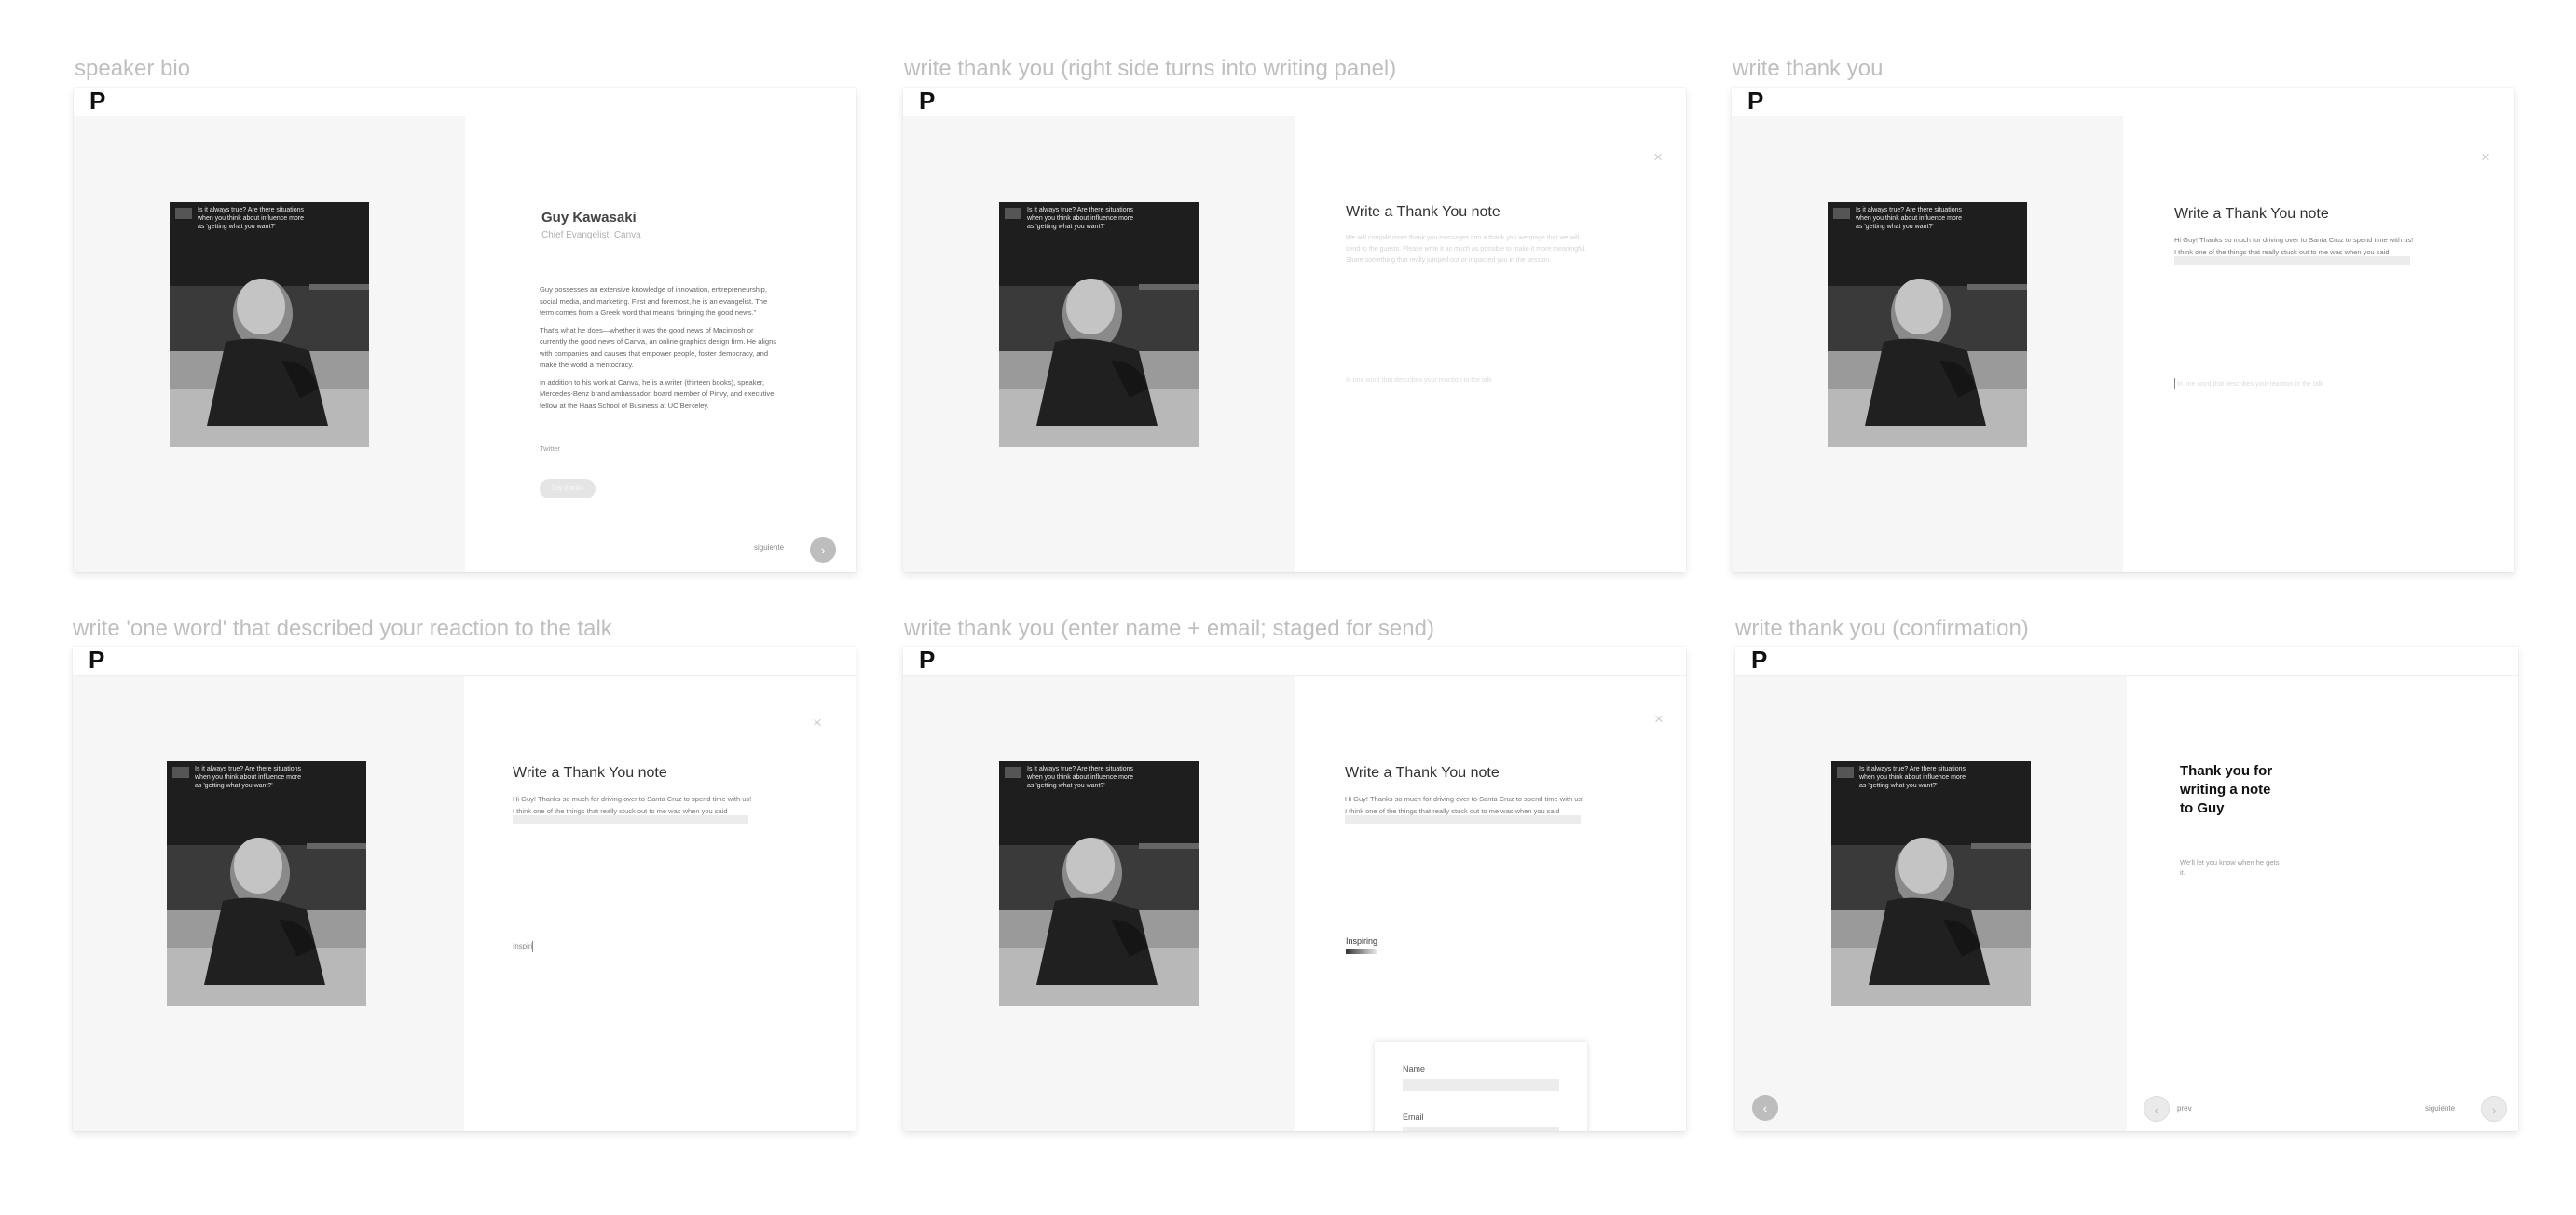 The image size is (2576, 1215). Describe the element at coordinates (1882, 628) in the screenshot. I see `frame-label: write thank you (confirmation)` at that location.